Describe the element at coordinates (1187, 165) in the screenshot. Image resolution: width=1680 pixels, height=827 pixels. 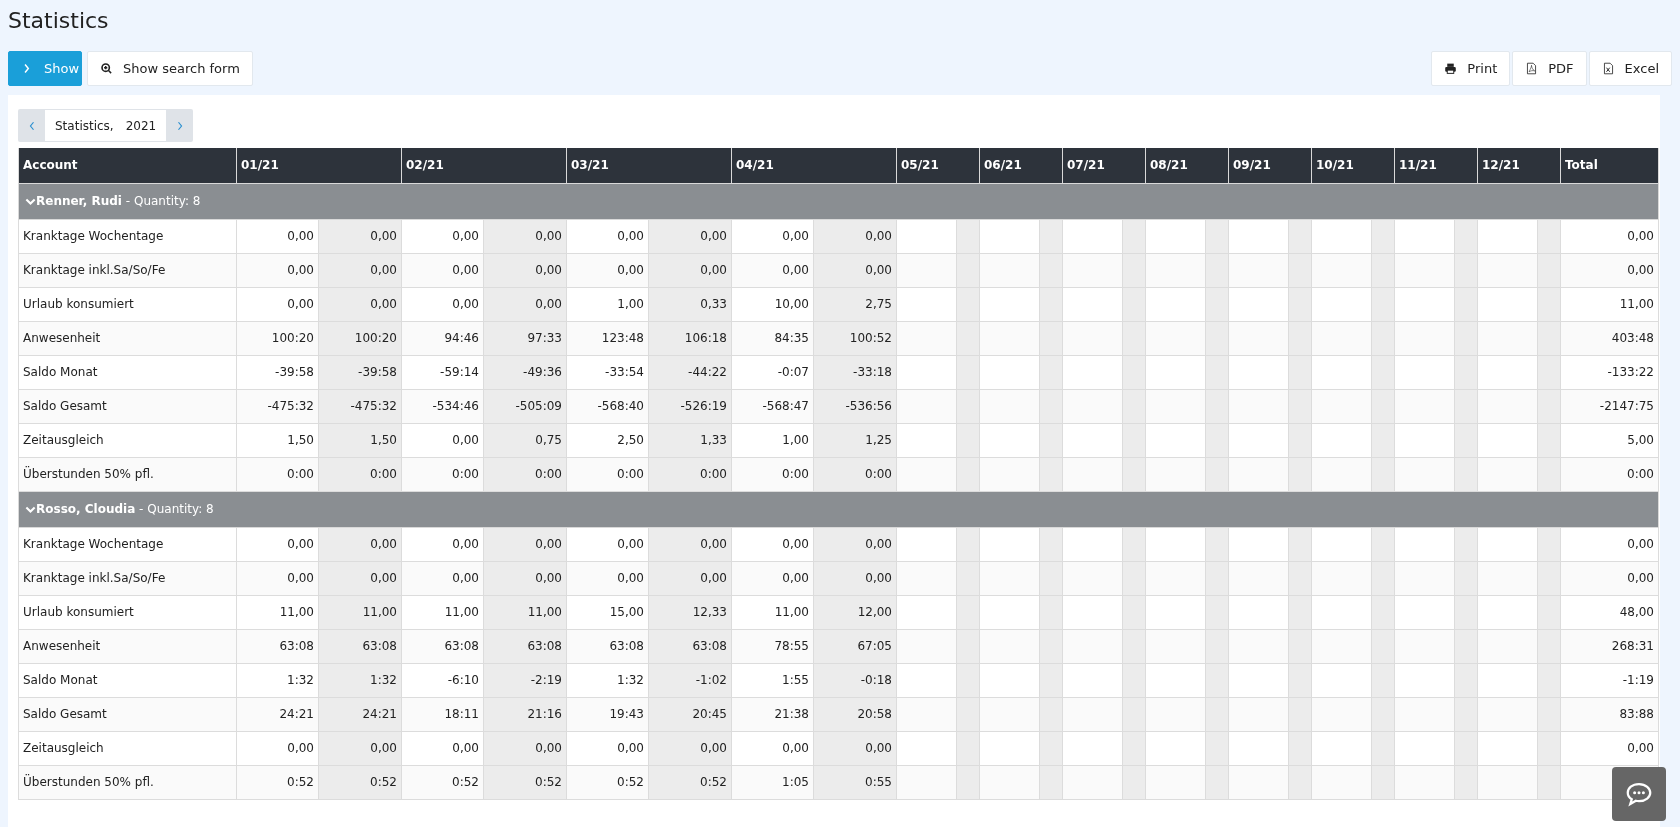
I see `column-header: 08/21` at that location.